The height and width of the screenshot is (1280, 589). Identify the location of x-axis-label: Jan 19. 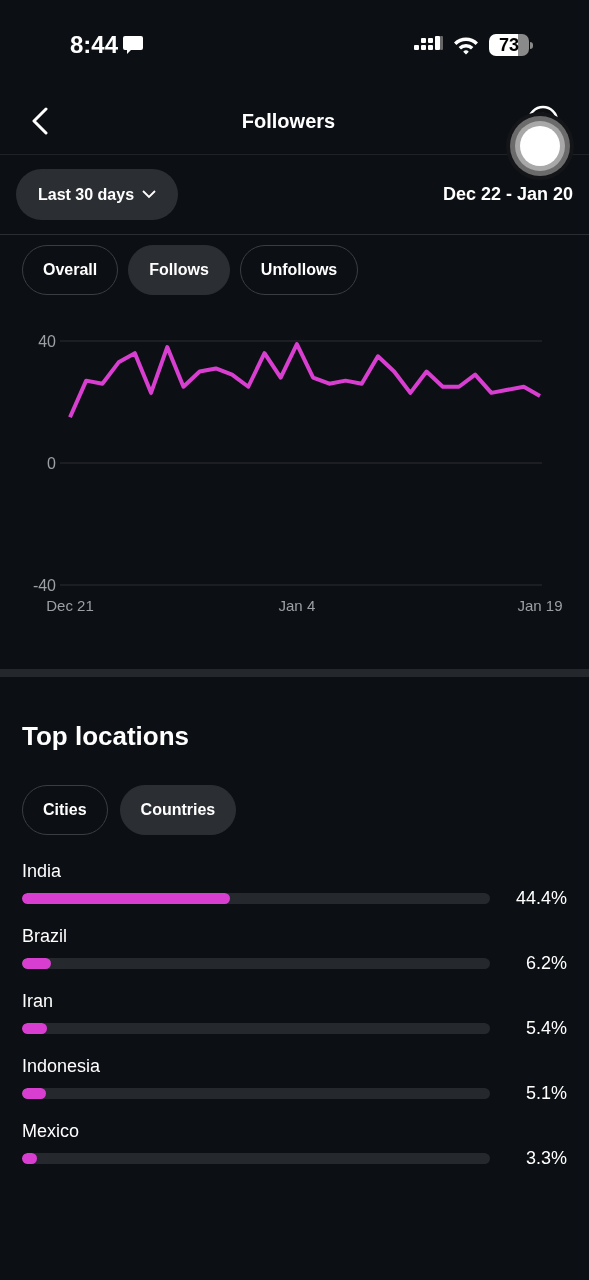
(540, 605).